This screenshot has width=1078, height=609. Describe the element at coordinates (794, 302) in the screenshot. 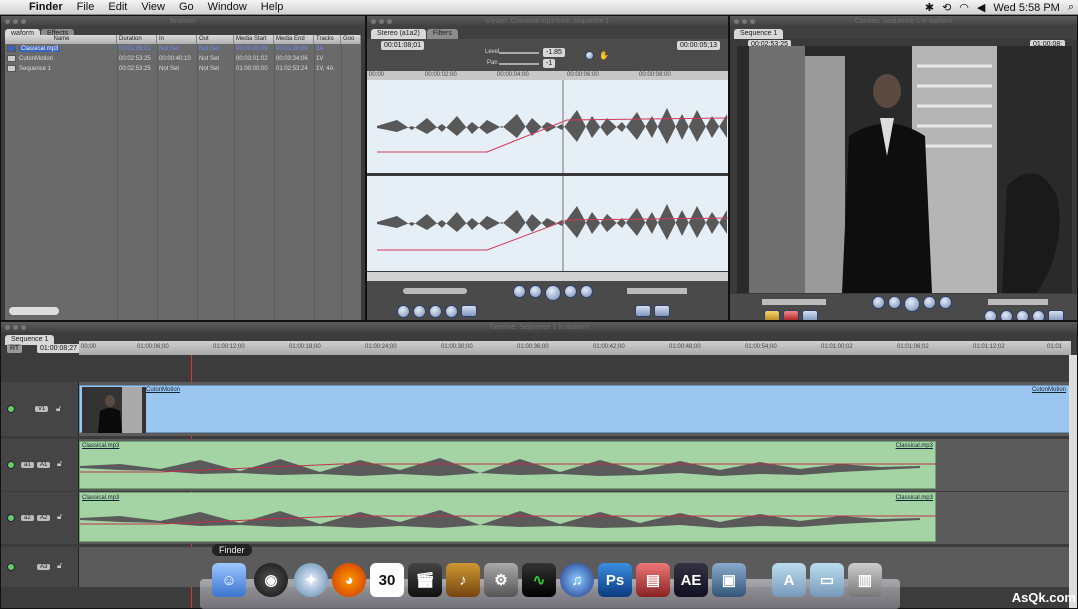

I see `canvas-shuttle-control` at that location.